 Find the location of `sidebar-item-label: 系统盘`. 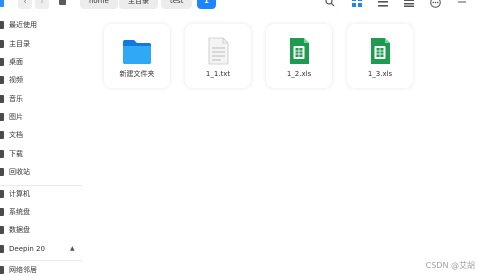

sidebar-item-label: 系统盘 is located at coordinates (19, 212).